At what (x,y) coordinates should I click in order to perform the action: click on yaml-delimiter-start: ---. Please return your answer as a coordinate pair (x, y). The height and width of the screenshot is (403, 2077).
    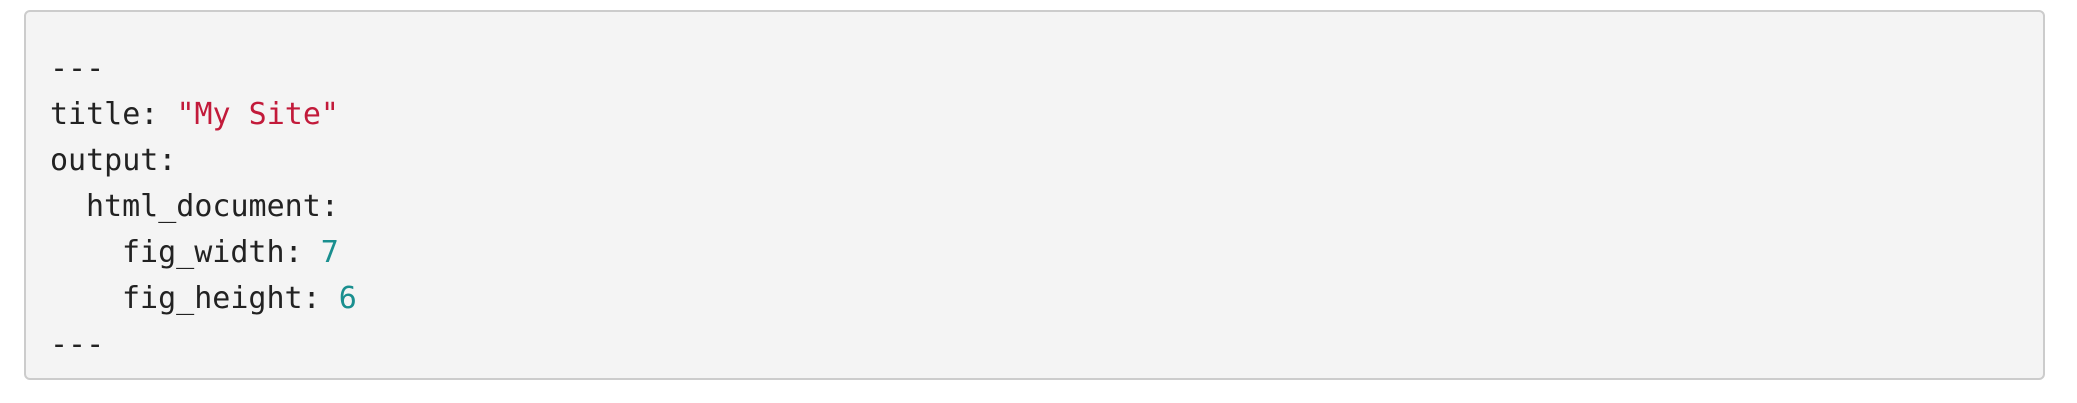
    Looking at the image, I should click on (1034, 69).